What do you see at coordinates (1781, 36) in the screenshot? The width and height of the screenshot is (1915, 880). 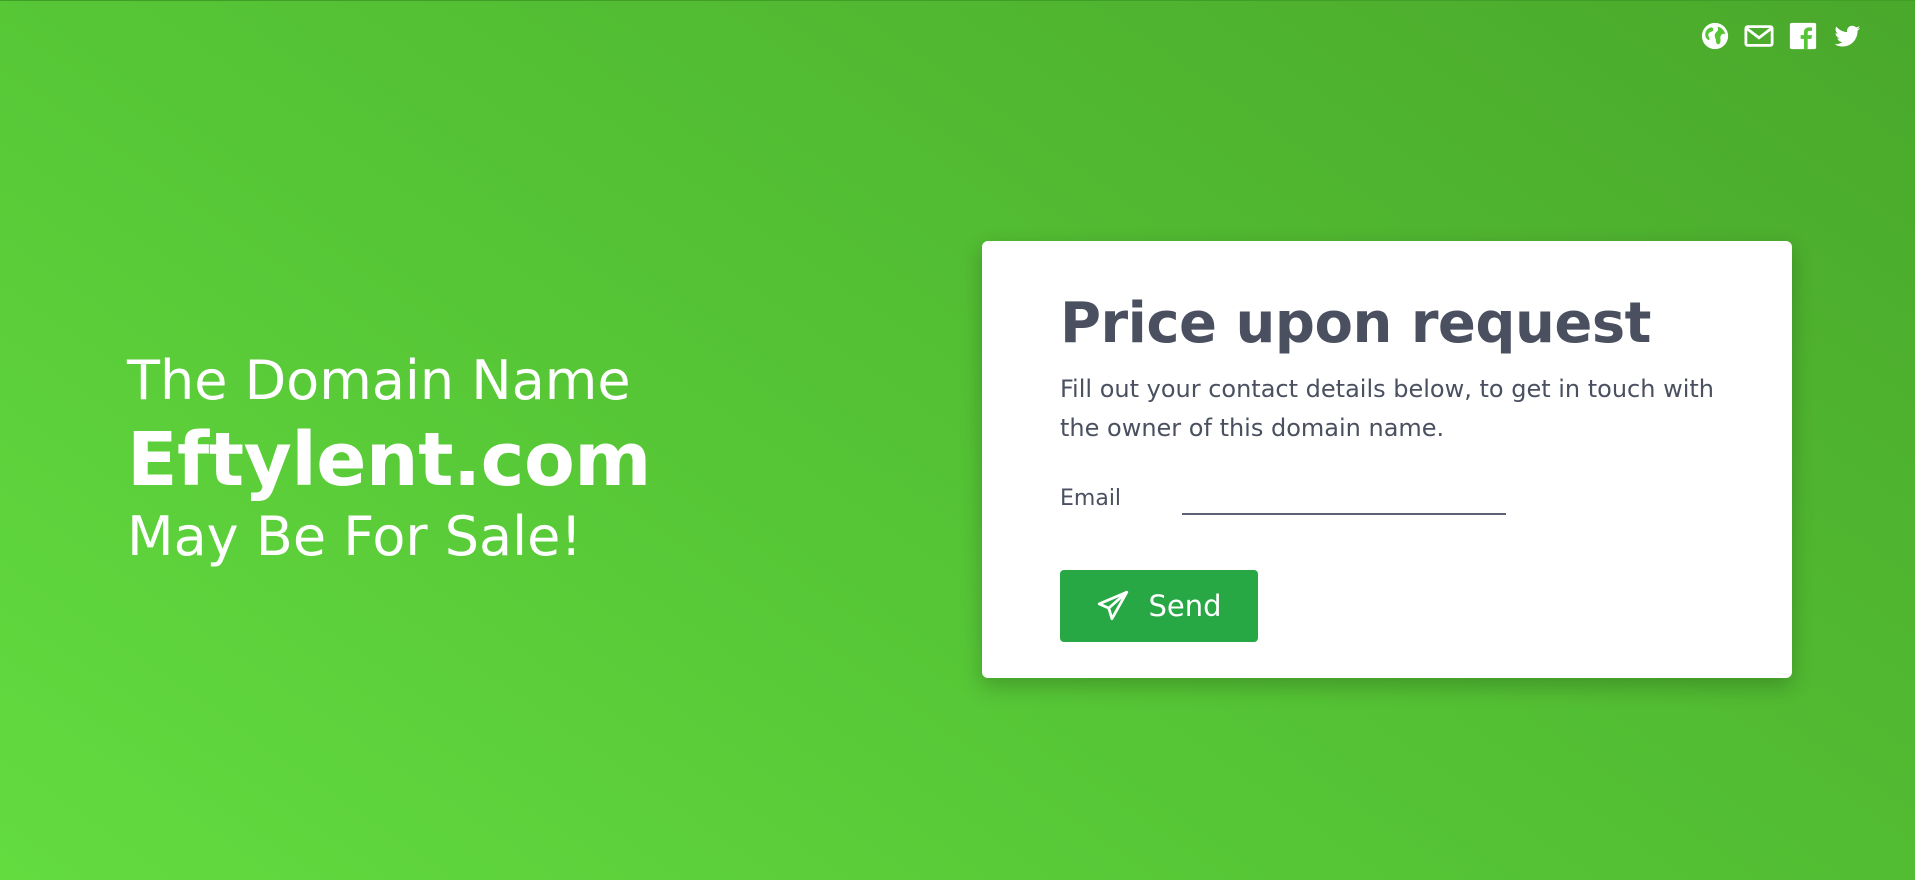 I see `social-links` at bounding box center [1781, 36].